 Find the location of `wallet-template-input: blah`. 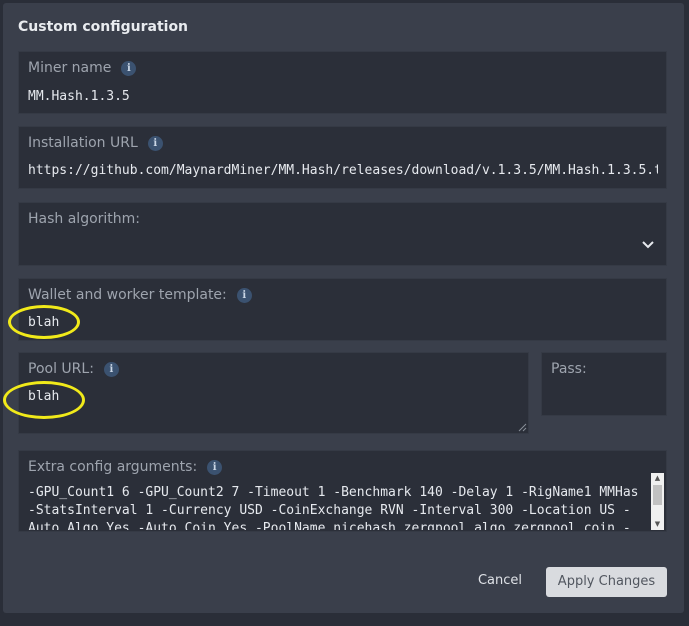

wallet-template-input: blah is located at coordinates (343, 322).